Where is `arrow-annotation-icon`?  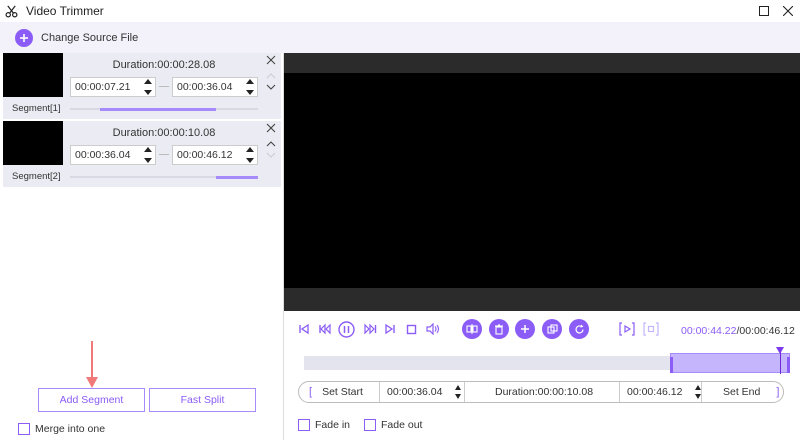
arrow-annotation-icon is located at coordinates (92, 364).